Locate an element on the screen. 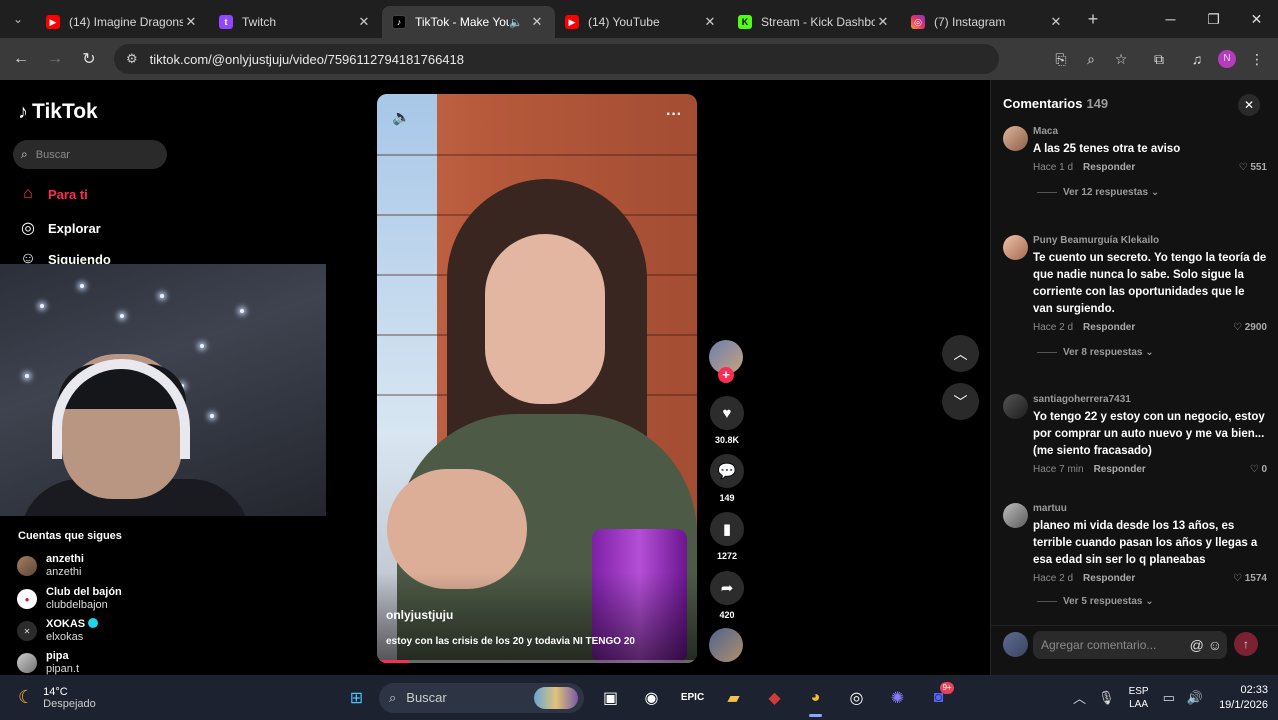  comment-user: Maca is located at coordinates (1150, 131).